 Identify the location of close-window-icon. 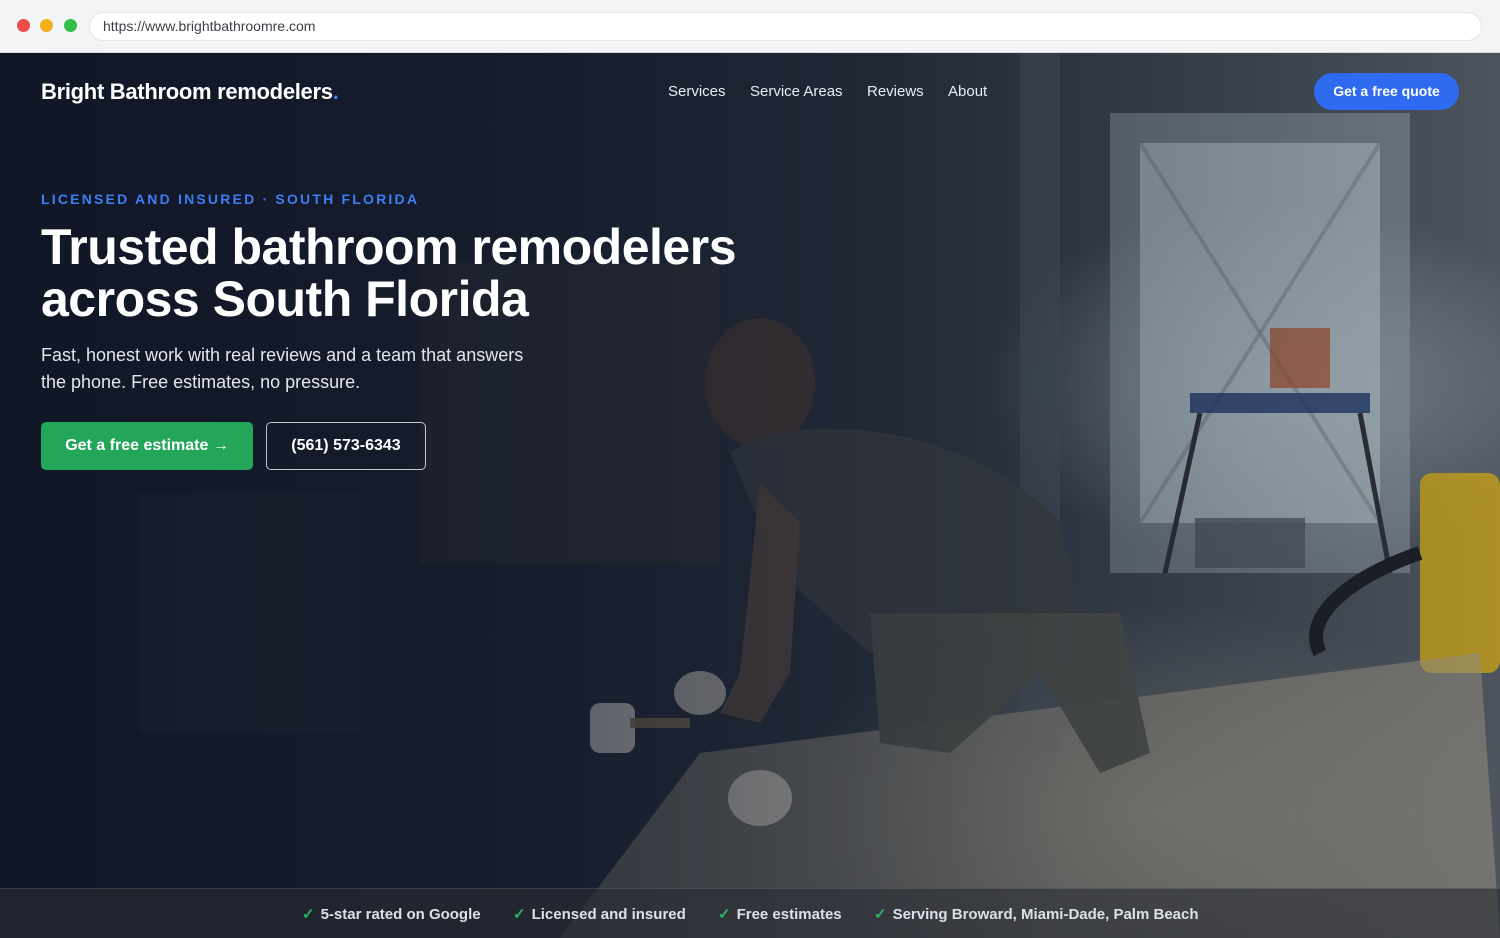
(23, 25).